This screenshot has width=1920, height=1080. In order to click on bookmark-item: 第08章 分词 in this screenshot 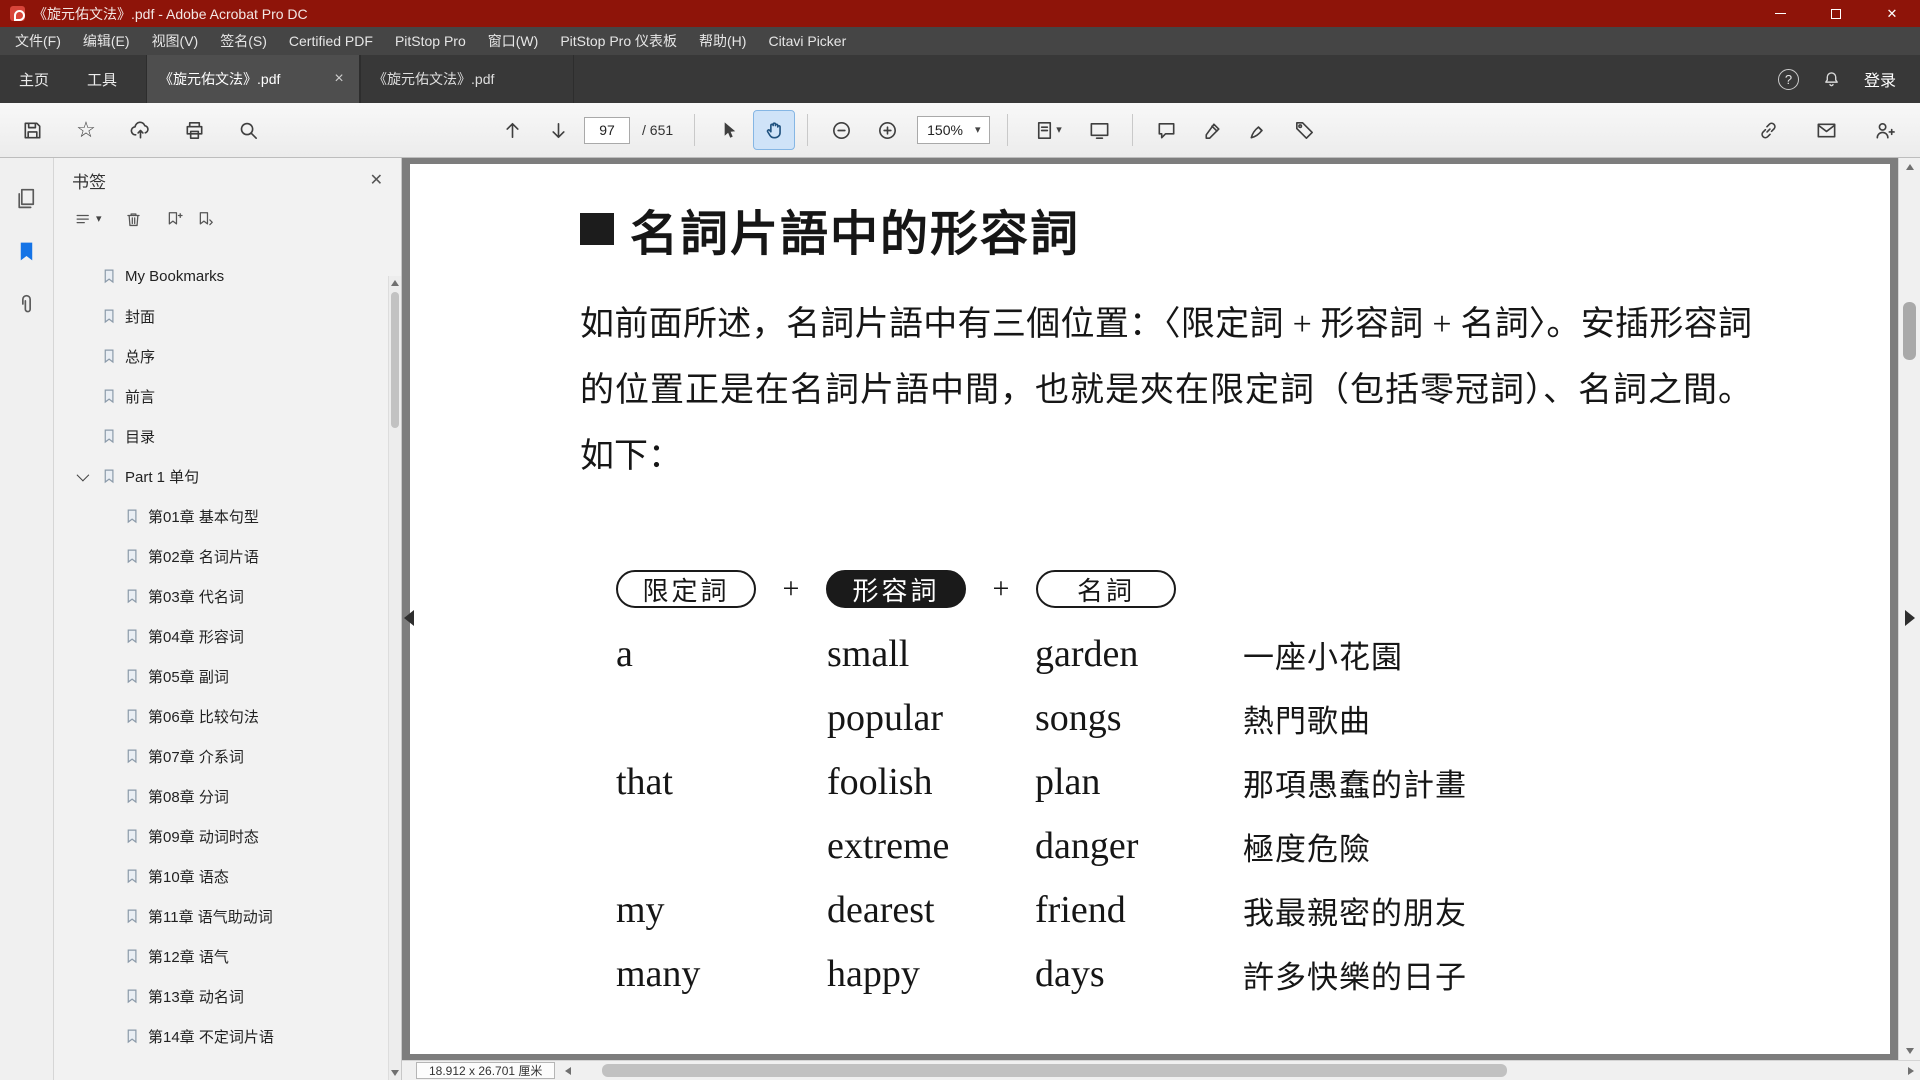, I will do `click(227, 796)`.